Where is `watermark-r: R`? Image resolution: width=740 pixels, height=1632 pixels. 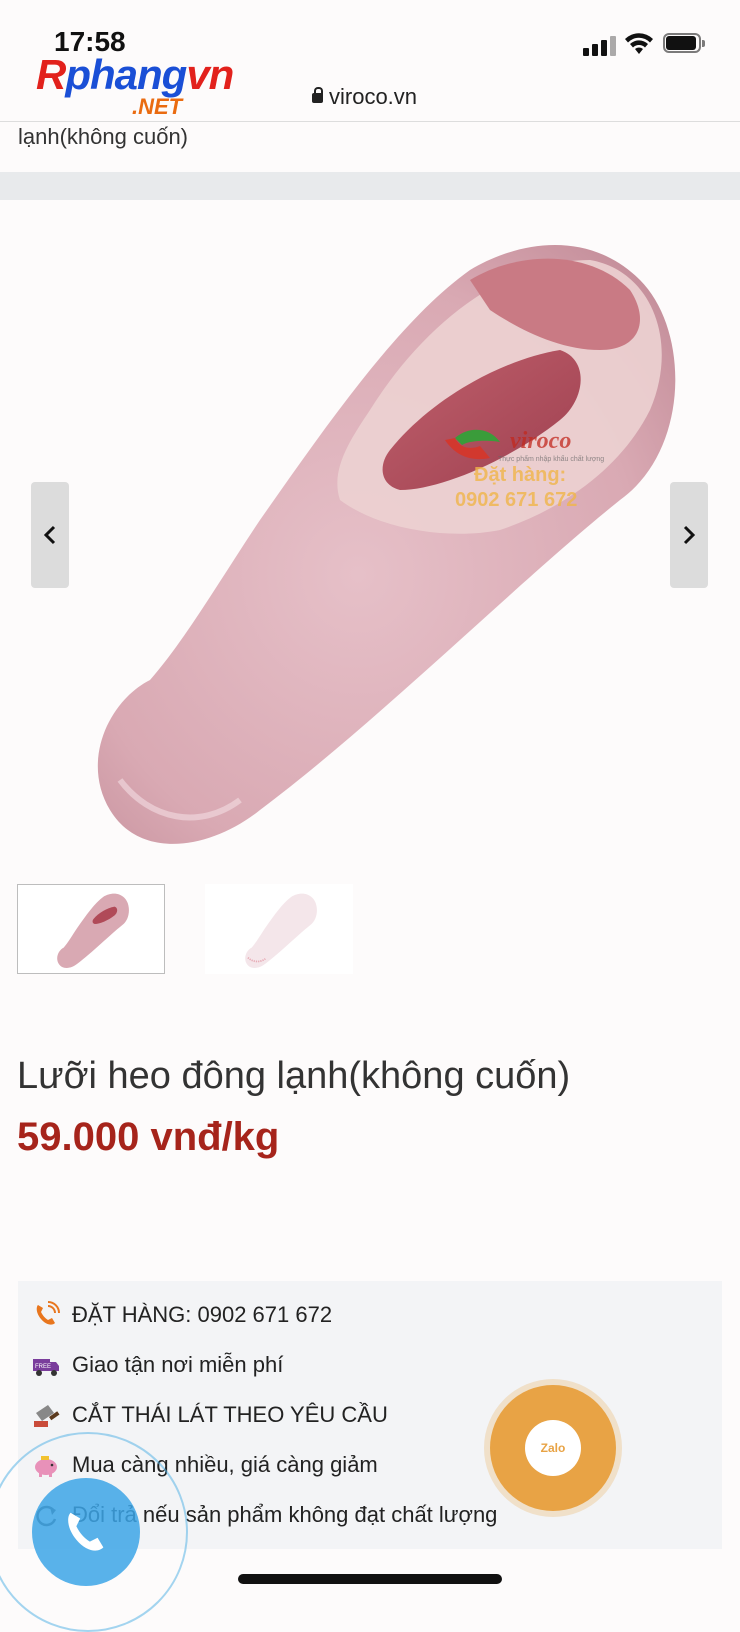
watermark-r: R is located at coordinates (51, 74).